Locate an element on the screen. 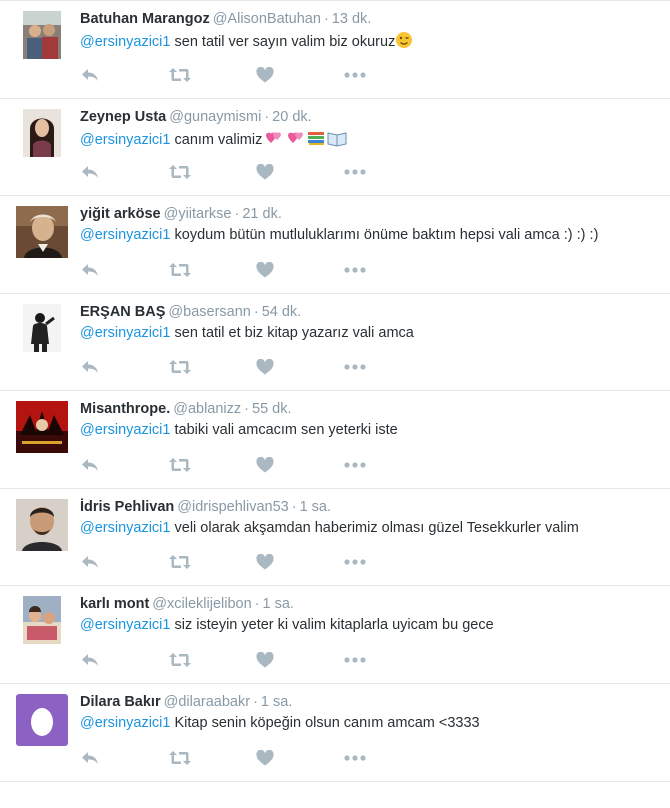  tweet-header: Dilara Bakır @dilaraabakr · 1 sa. is located at coordinates (369, 702).